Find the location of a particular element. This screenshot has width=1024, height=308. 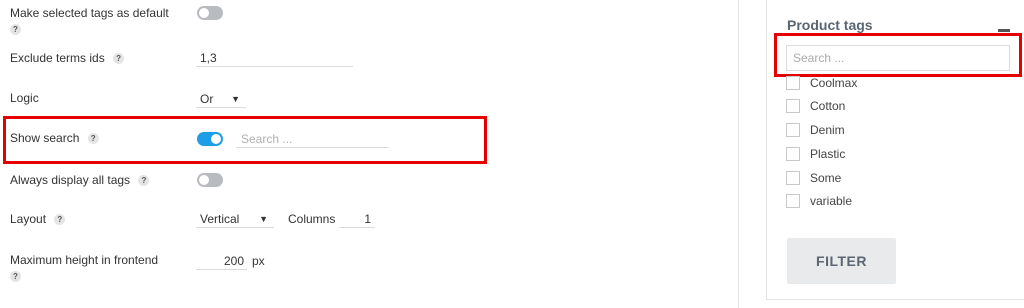

logic-label: Logic is located at coordinates (24, 98).